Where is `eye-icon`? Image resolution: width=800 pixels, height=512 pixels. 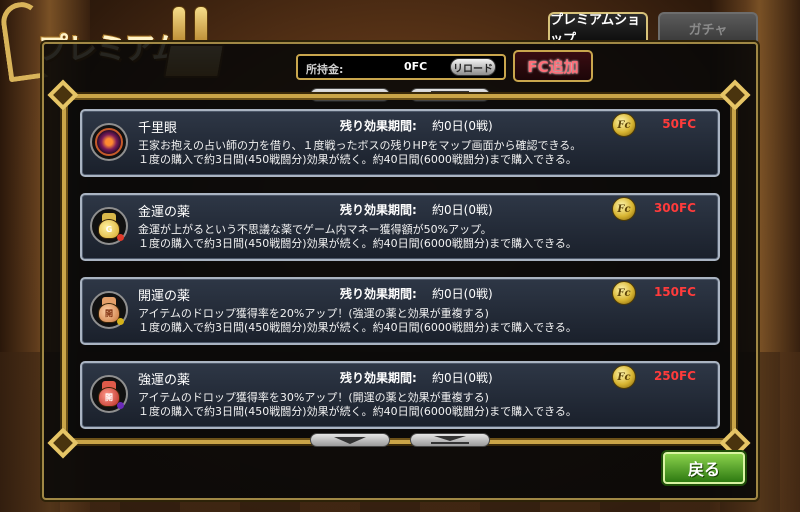 eye-icon is located at coordinates (109, 142).